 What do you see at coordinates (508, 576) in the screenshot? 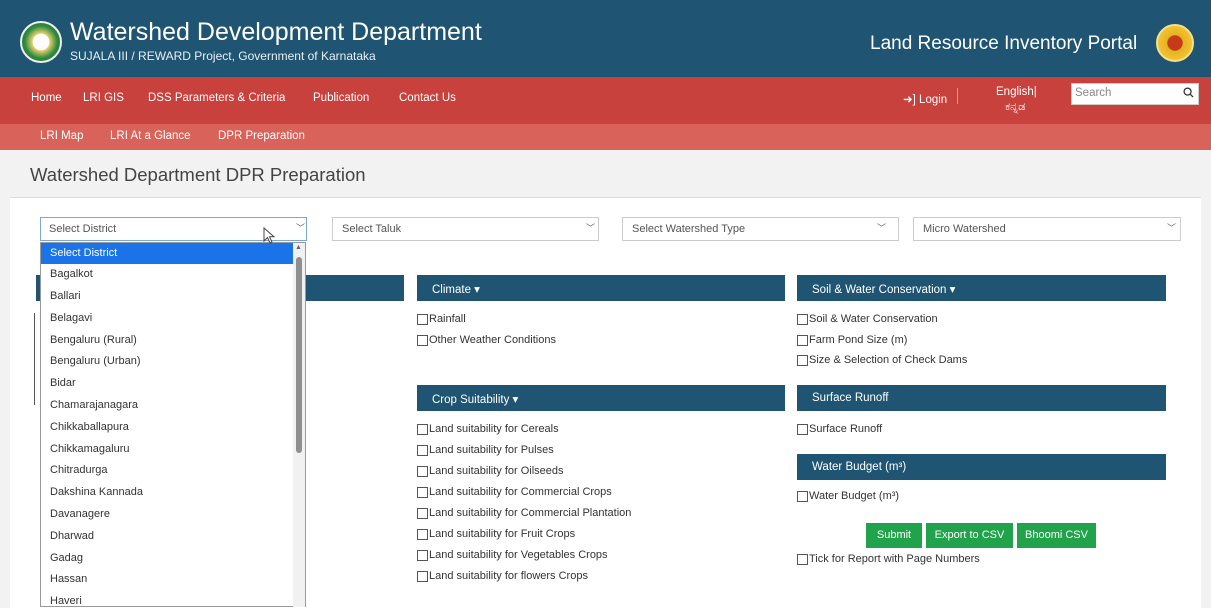
I see `checkbox-label: Land suitability for flowers Crops` at bounding box center [508, 576].